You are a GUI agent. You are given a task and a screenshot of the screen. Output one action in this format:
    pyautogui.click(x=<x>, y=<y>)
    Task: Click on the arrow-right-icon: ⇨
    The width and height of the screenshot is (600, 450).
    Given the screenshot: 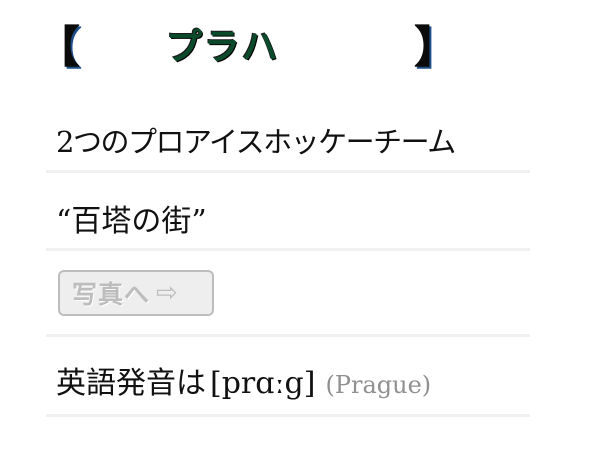 What is the action you would take?
    pyautogui.click(x=167, y=293)
    